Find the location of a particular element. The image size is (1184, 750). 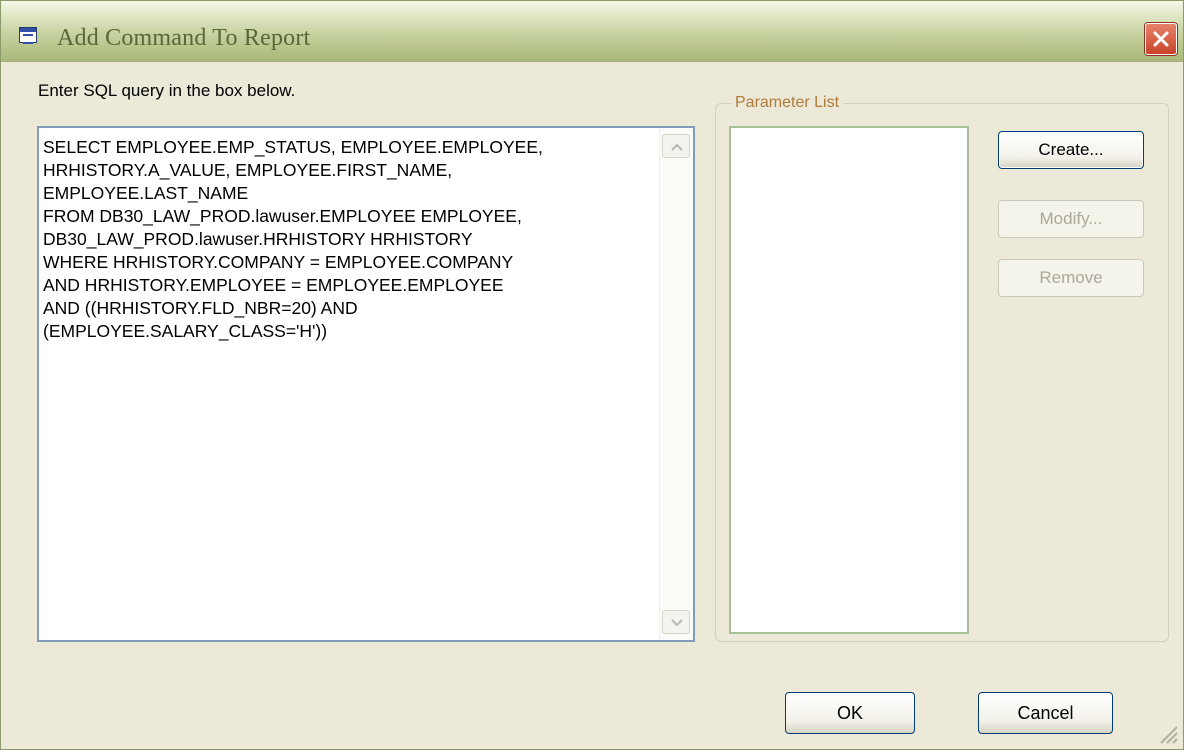

close-icon is located at coordinates (1161, 39).